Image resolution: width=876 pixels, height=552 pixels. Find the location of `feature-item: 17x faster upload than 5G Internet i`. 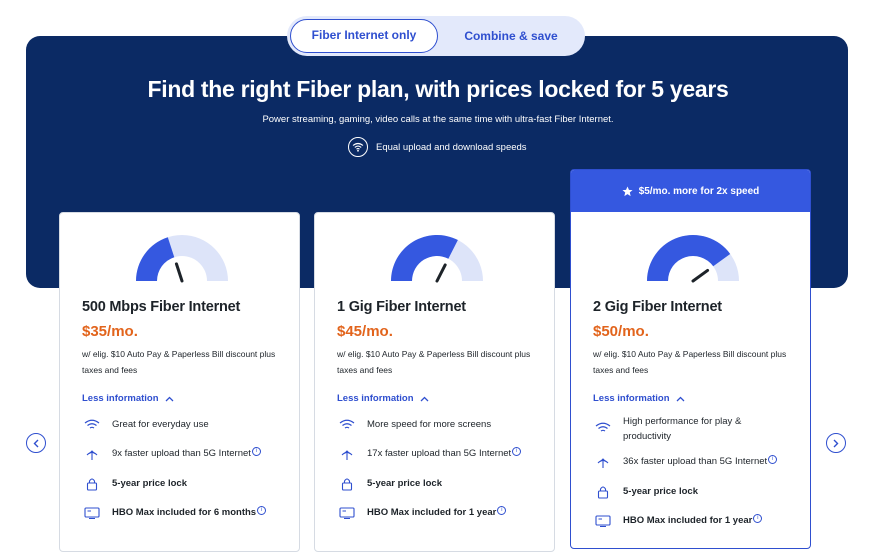

feature-item: 17x faster upload than 5G Internet i is located at coordinates (439, 454).